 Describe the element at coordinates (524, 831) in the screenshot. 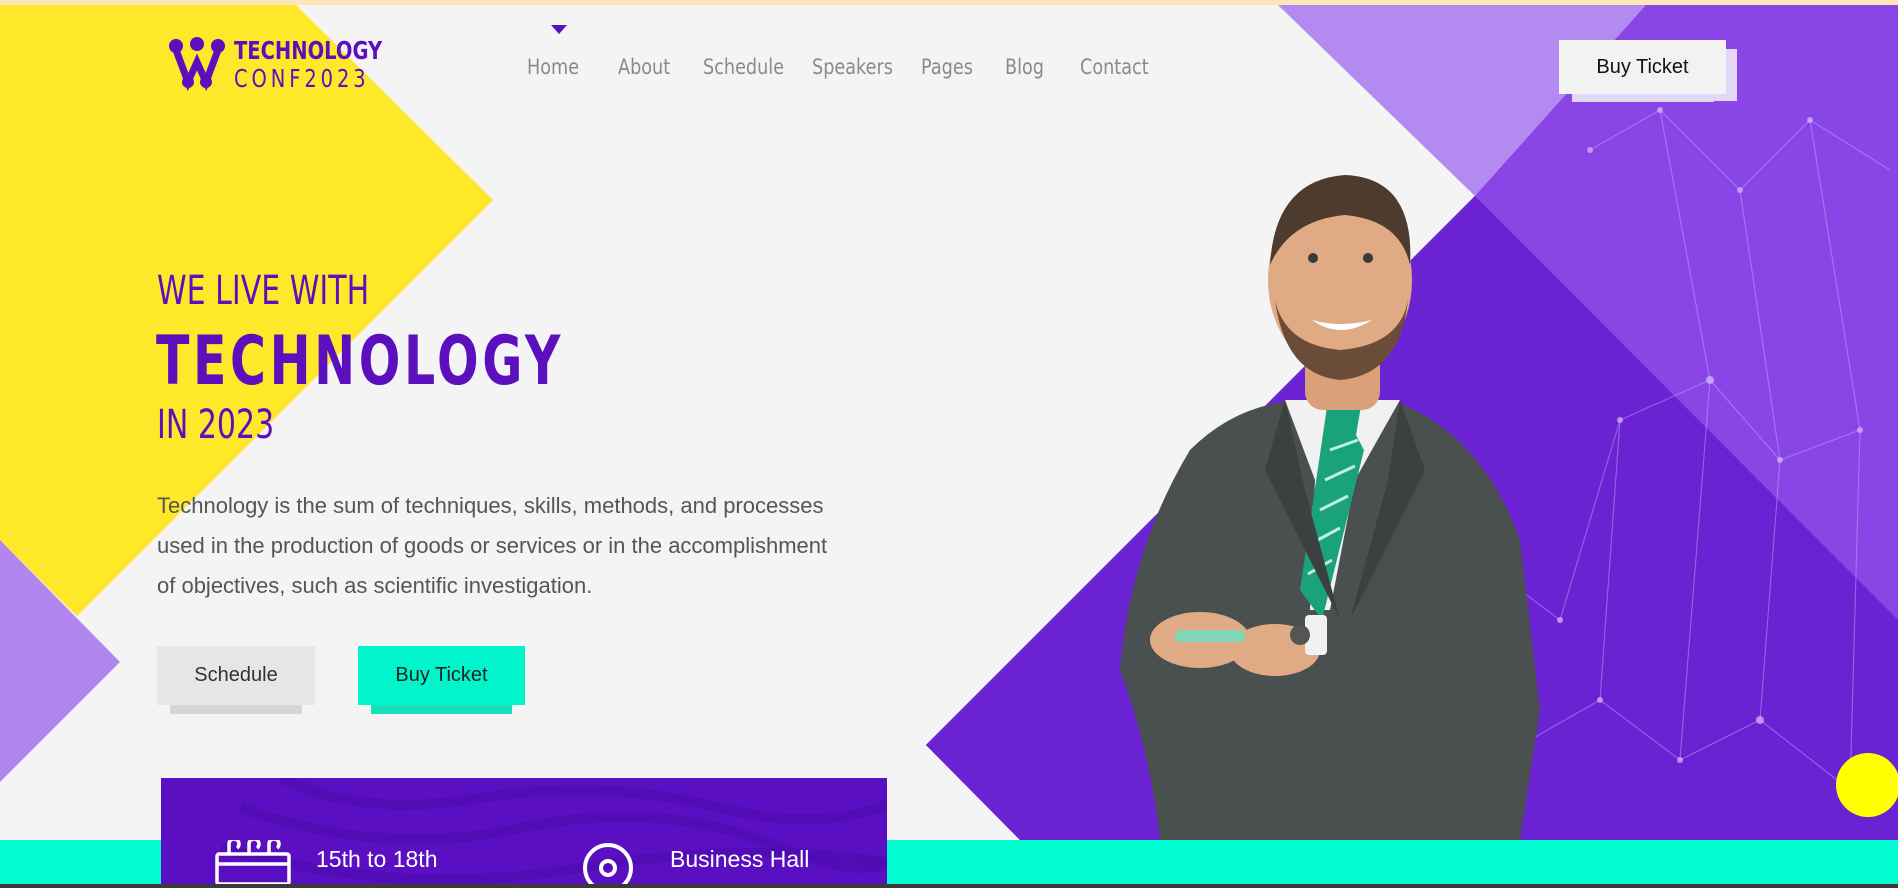

I see `event-info-box: 15th to 18th Business Hall` at that location.